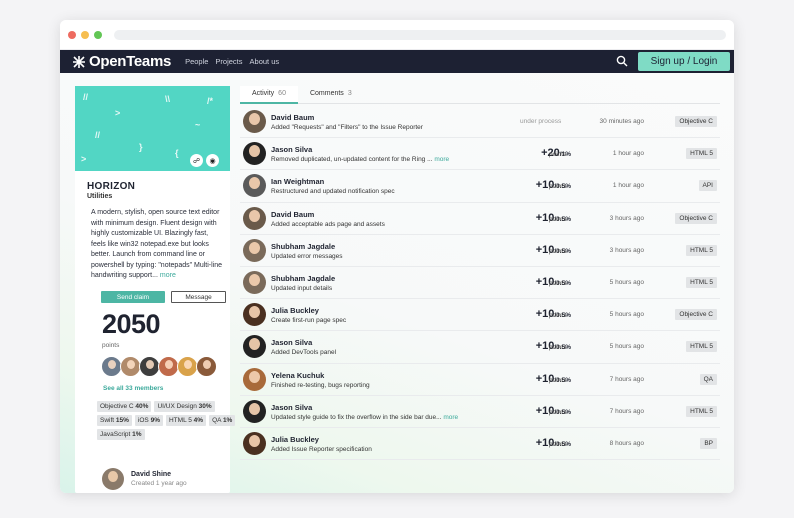 The width and height of the screenshot is (794, 518). Describe the element at coordinates (84, 159) in the screenshot. I see `banner-mark: >` at that location.